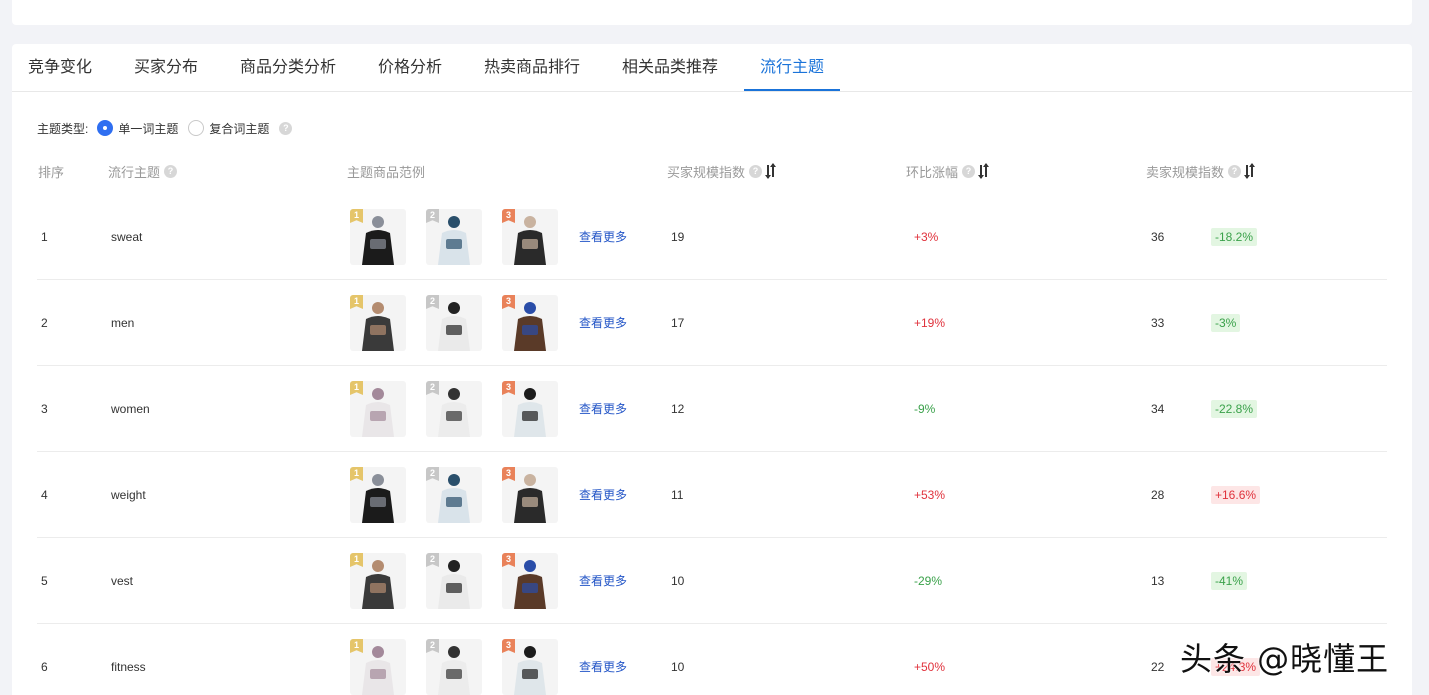 Image resolution: width=1429 pixels, height=695 pixels. Describe the element at coordinates (678, 237) in the screenshot. I see `cell-buyer-index: 19` at that location.